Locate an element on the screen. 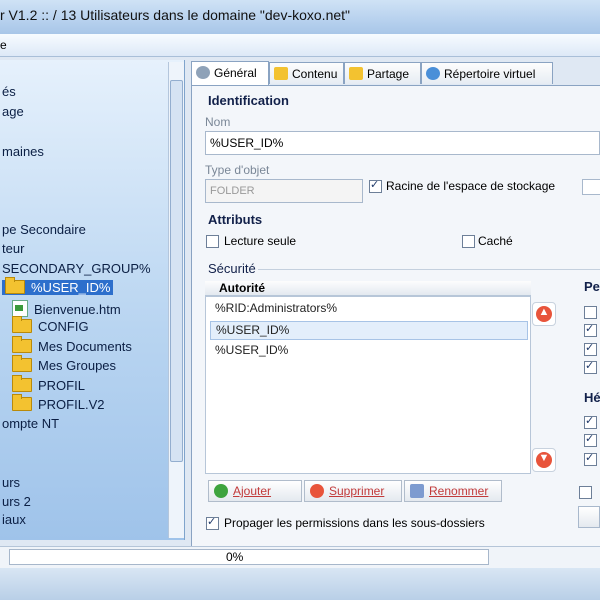  tree-item: urs 2 is located at coordinates (16, 501).